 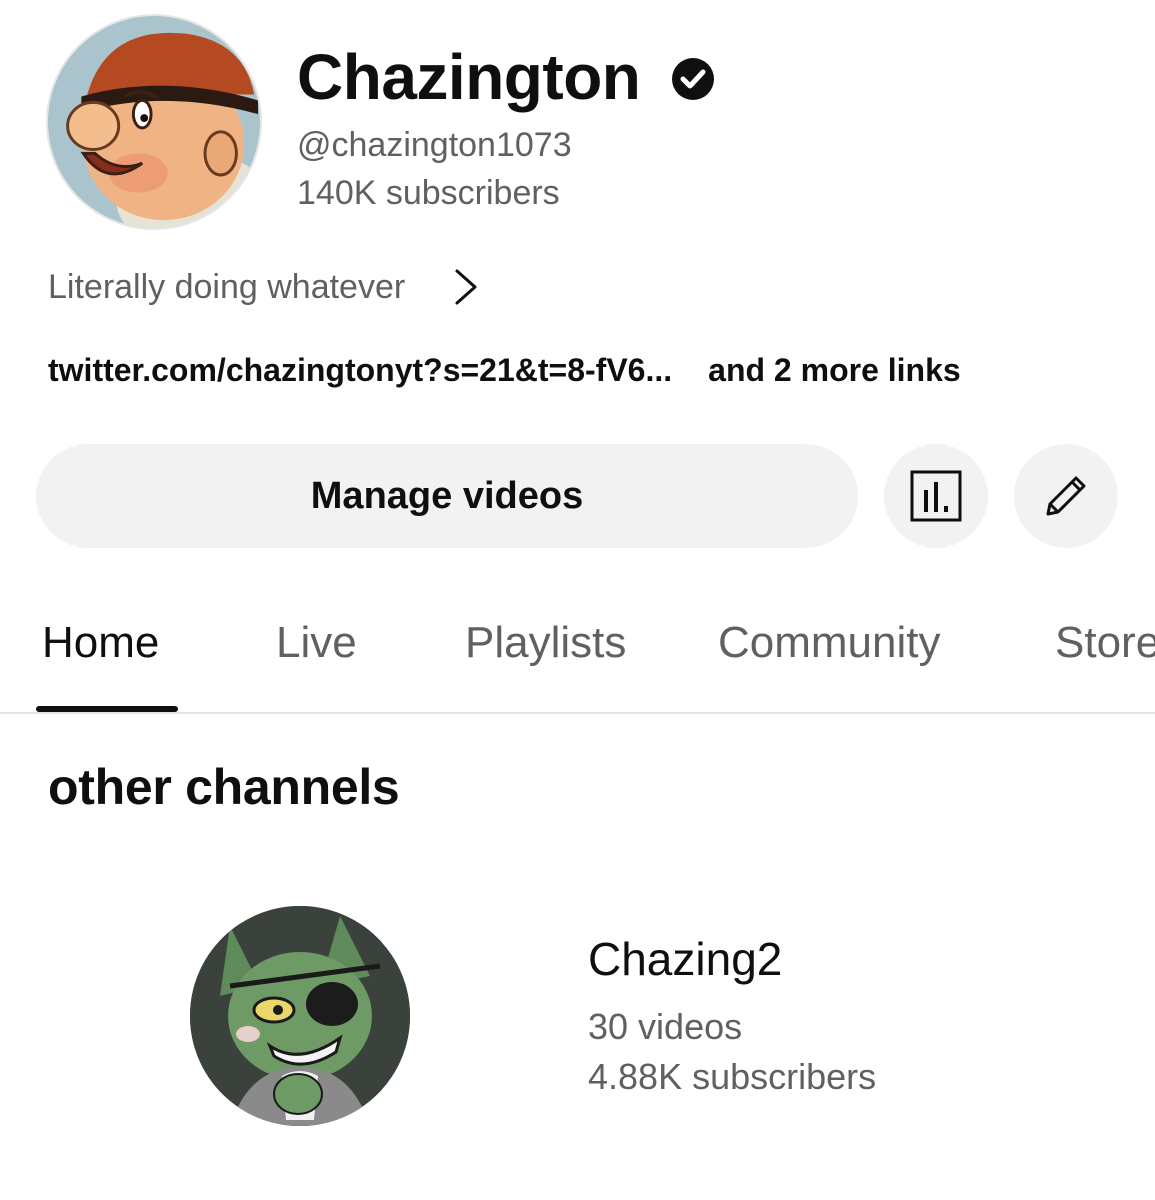 What do you see at coordinates (665, 1026) in the screenshot?
I see `featured-channel-video-count: 30 videos` at bounding box center [665, 1026].